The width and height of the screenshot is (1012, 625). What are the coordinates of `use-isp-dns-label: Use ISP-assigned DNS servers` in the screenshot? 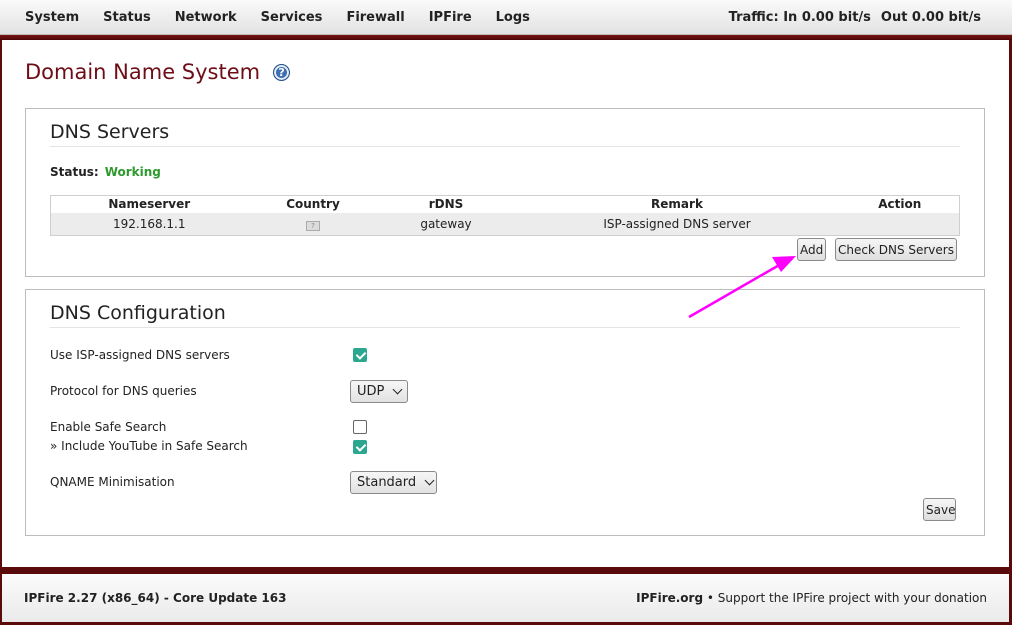 It's located at (140, 355).